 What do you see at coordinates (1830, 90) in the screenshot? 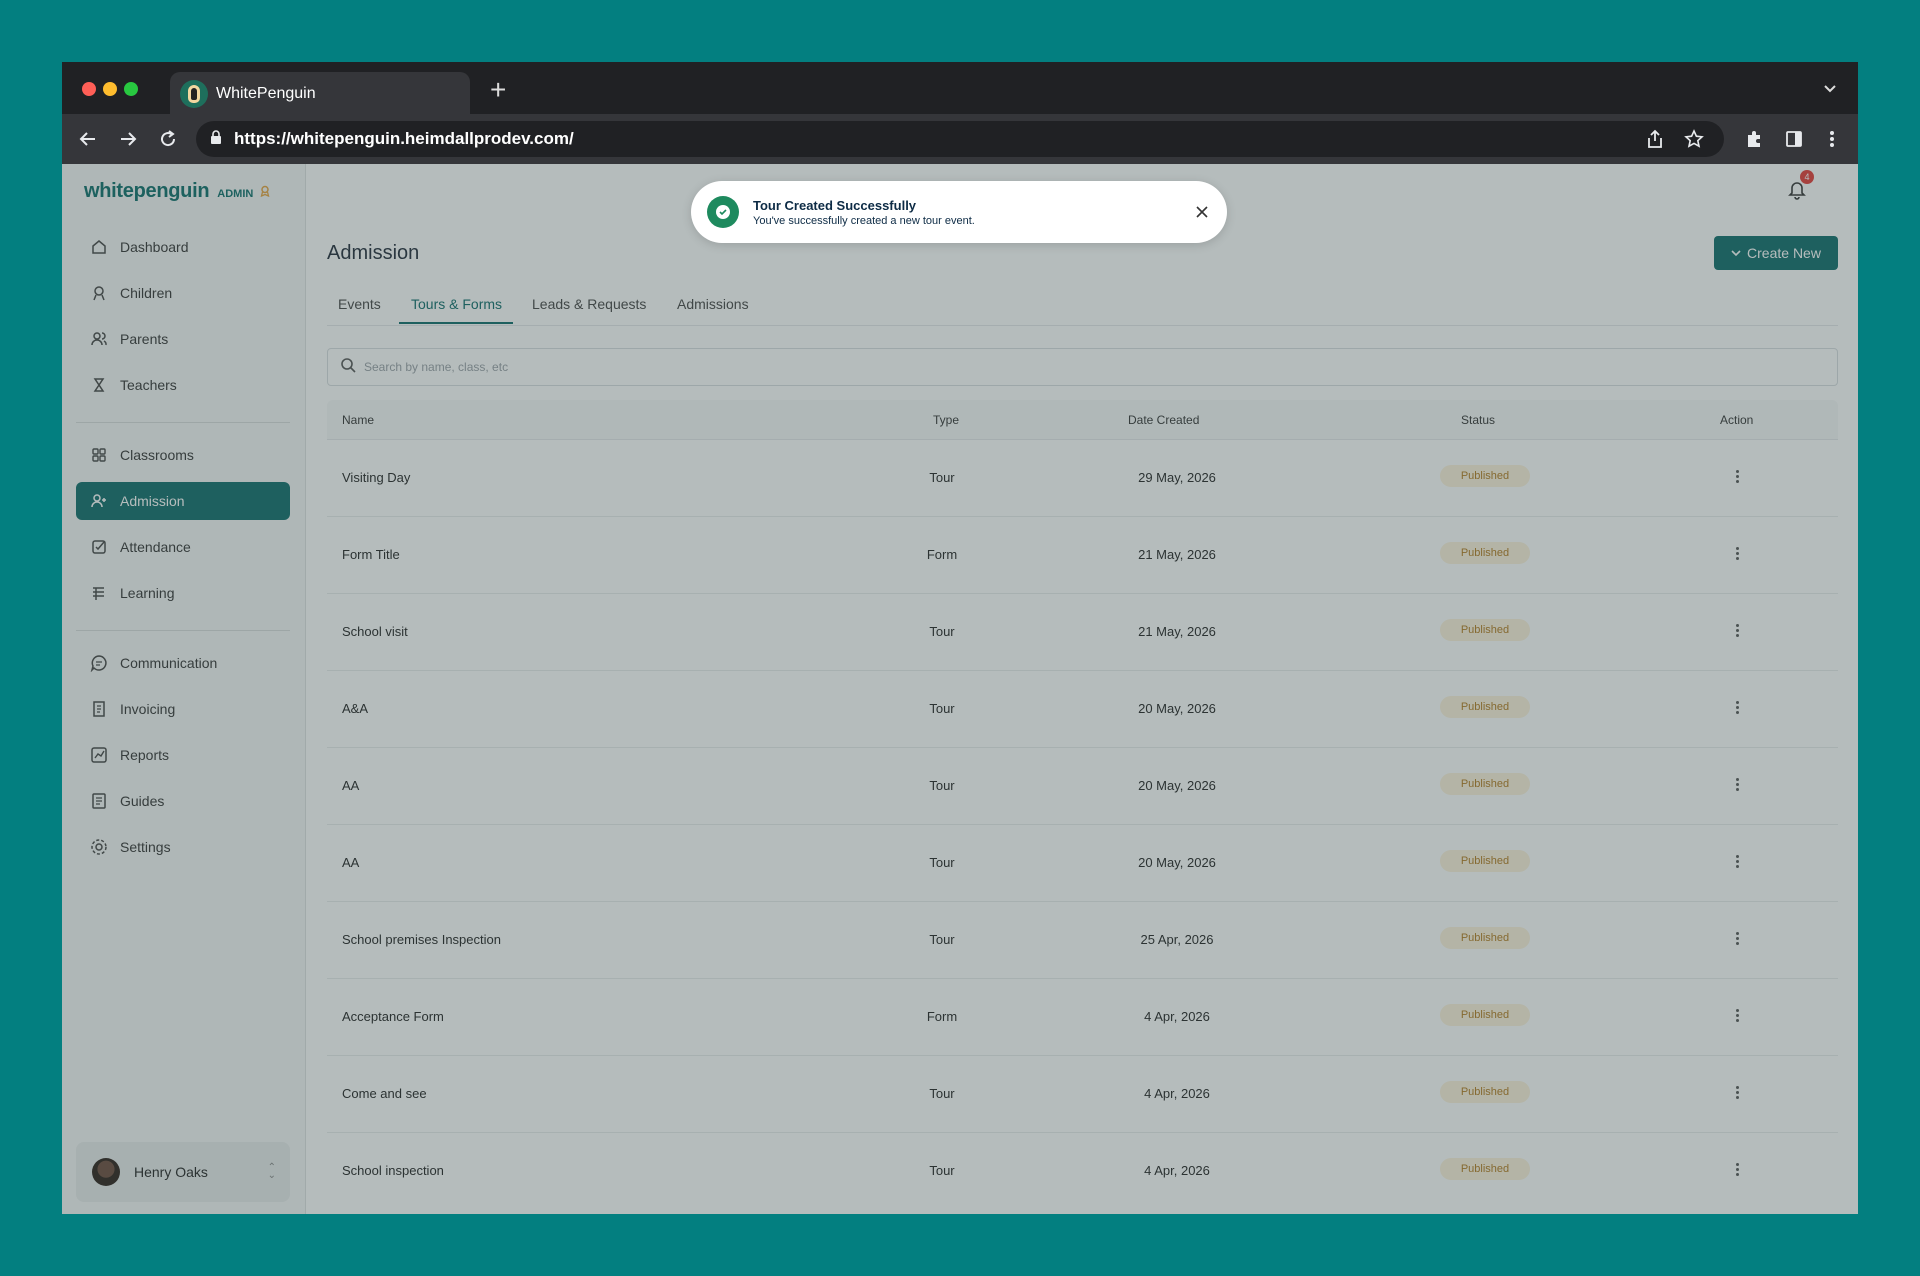
I see `chevron-down-icon` at bounding box center [1830, 90].